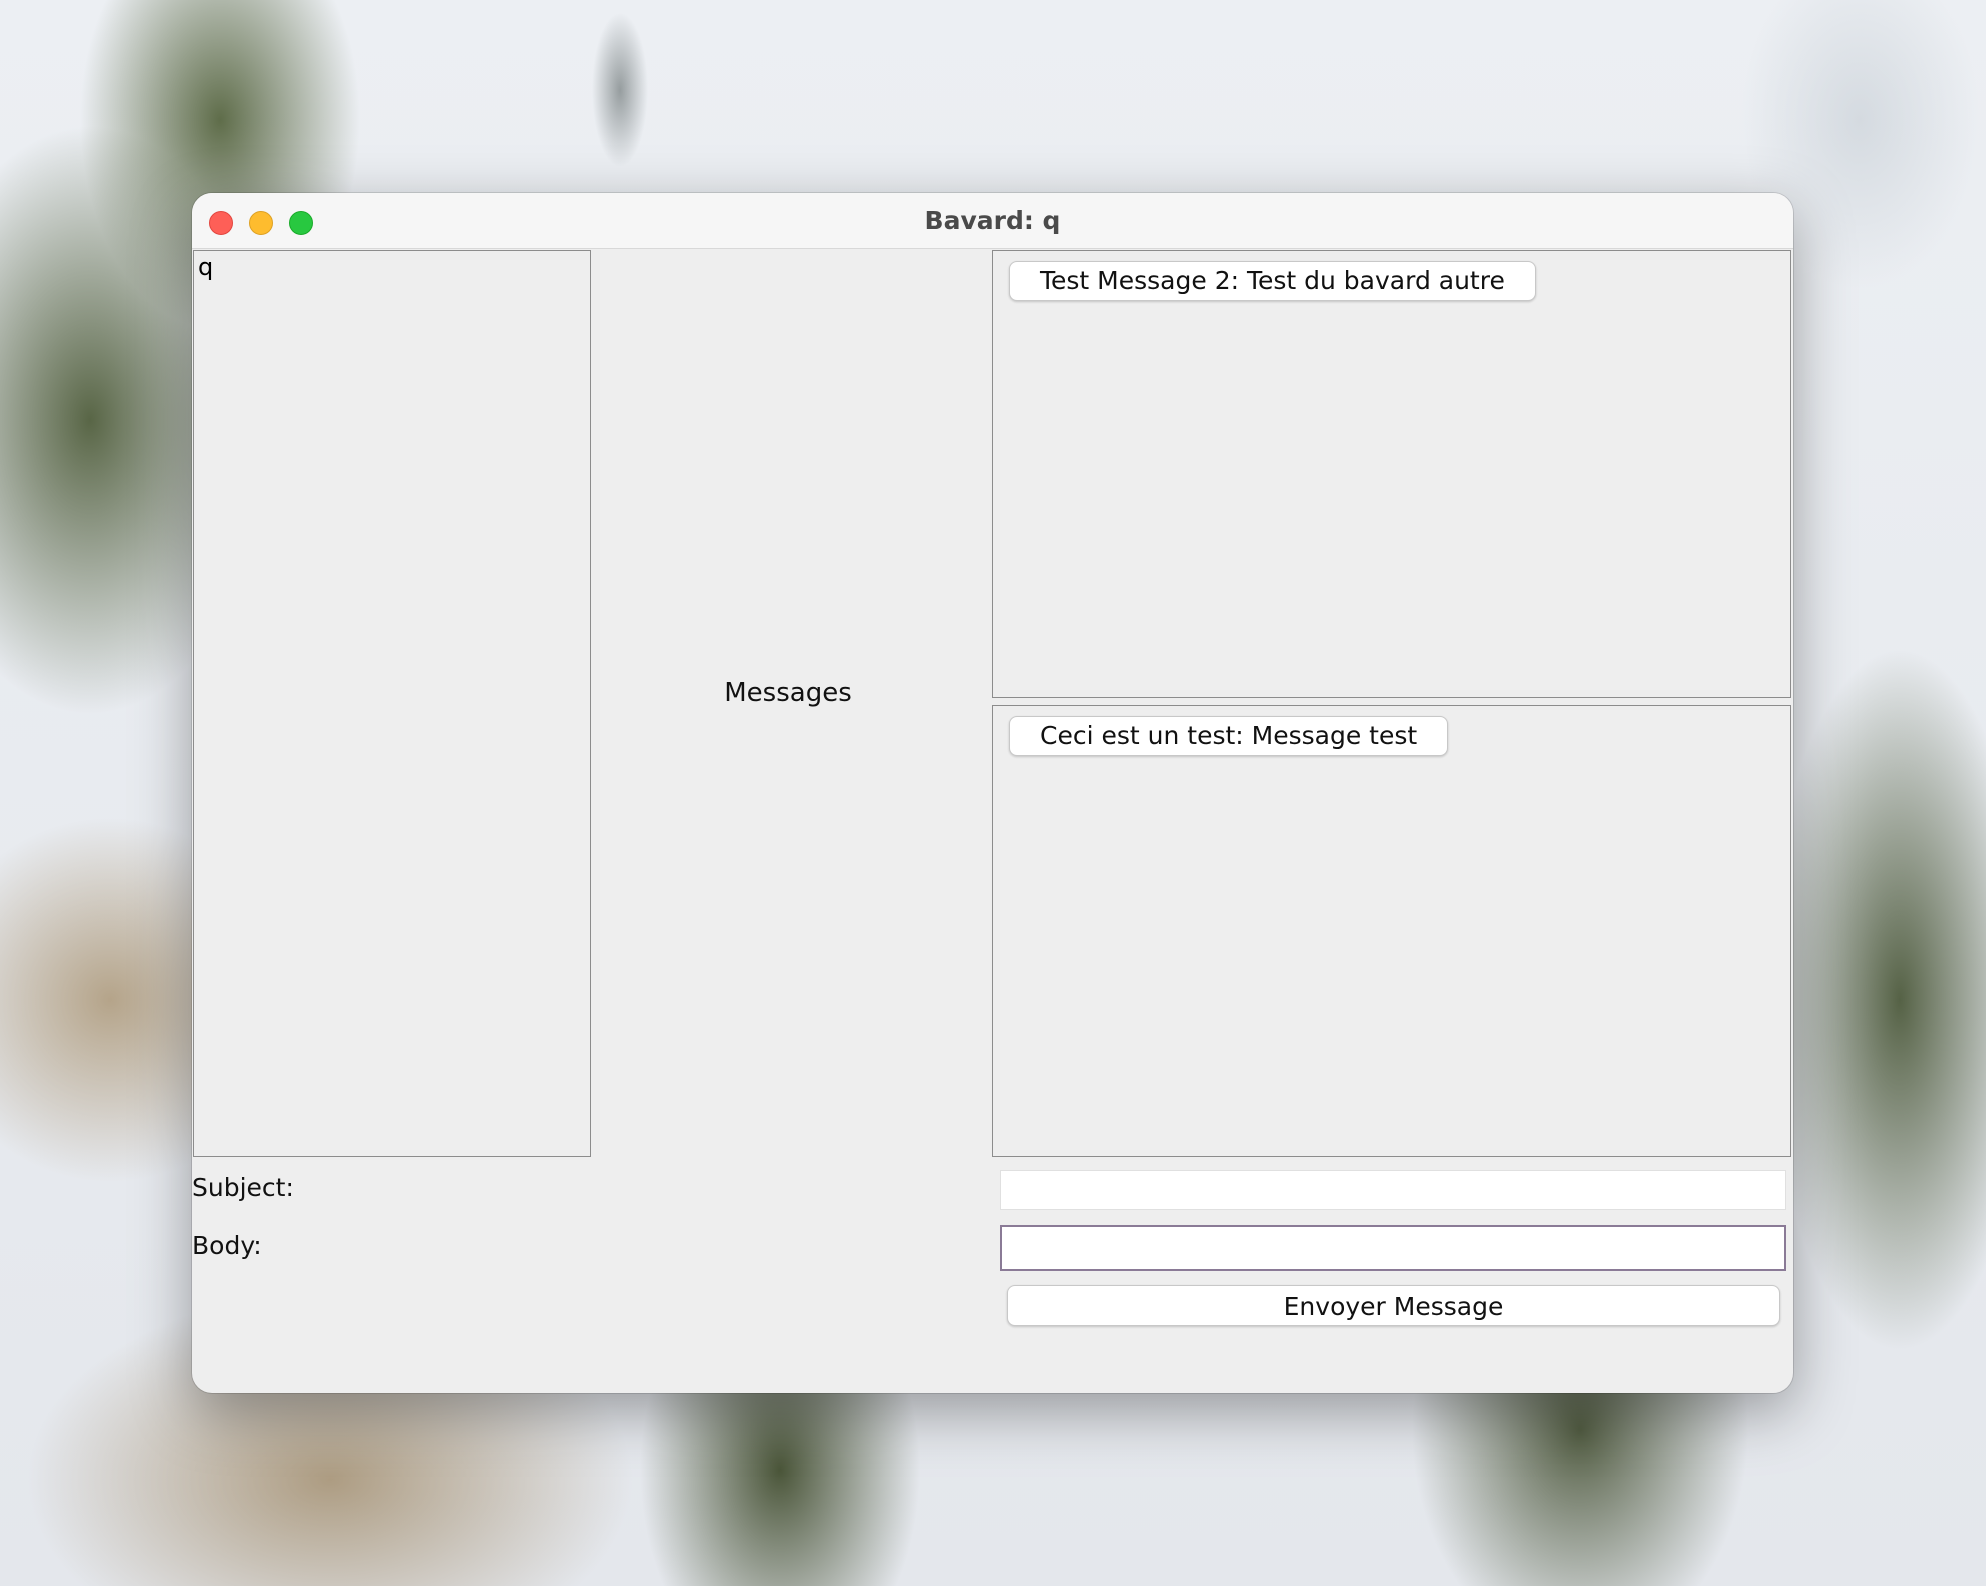 This screenshot has height=1586, width=1986. I want to click on desktop-wallpaper-detail, so click(640, 105).